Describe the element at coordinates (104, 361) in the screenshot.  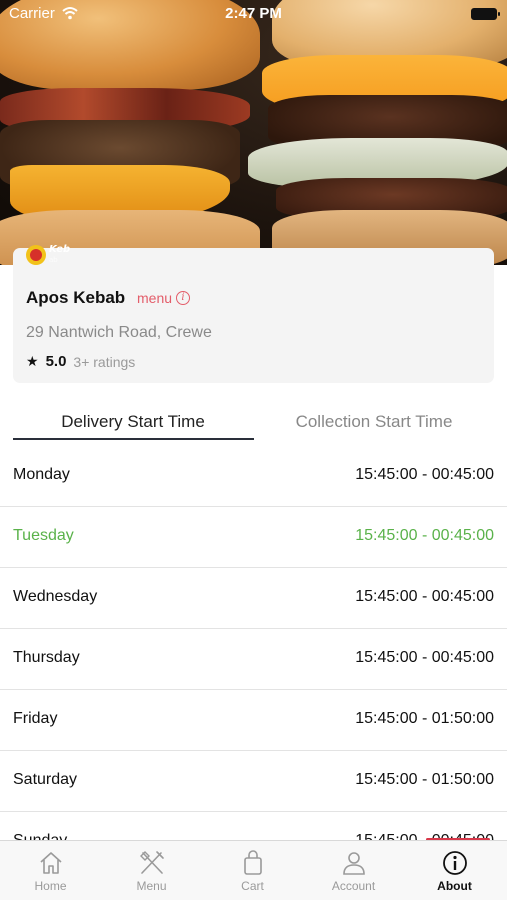
I see `rating-count: 3+ ratings` at that location.